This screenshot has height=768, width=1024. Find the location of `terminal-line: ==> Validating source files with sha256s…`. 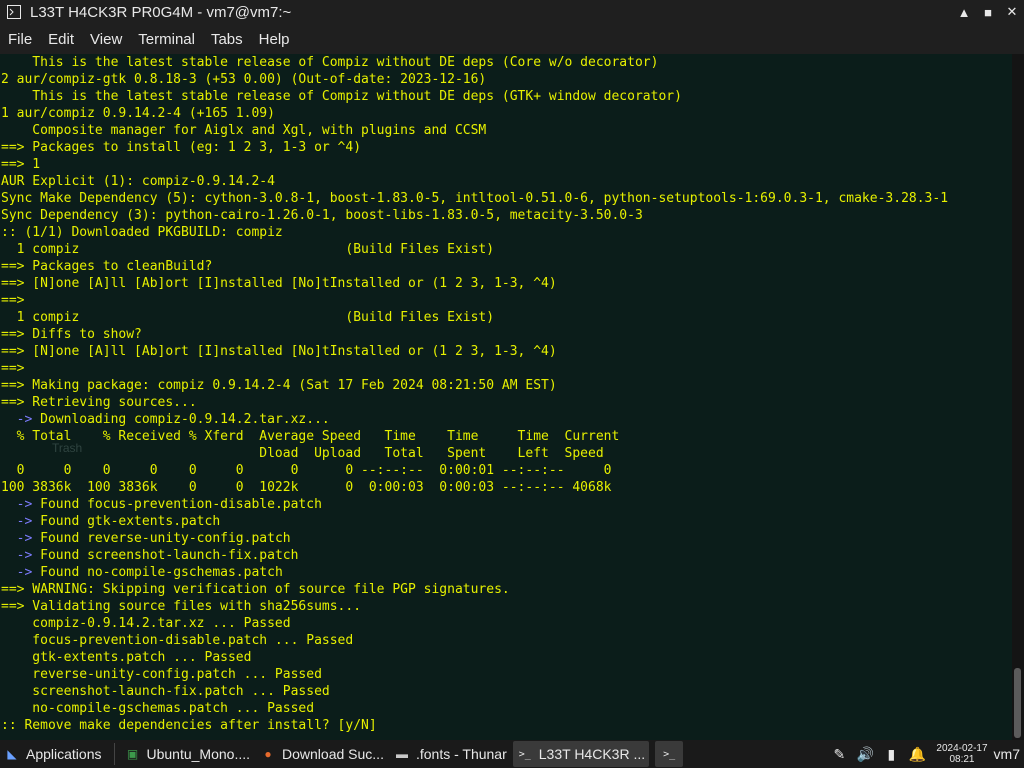

terminal-line: ==> Validating source files with sha256s… is located at coordinates (181, 606).